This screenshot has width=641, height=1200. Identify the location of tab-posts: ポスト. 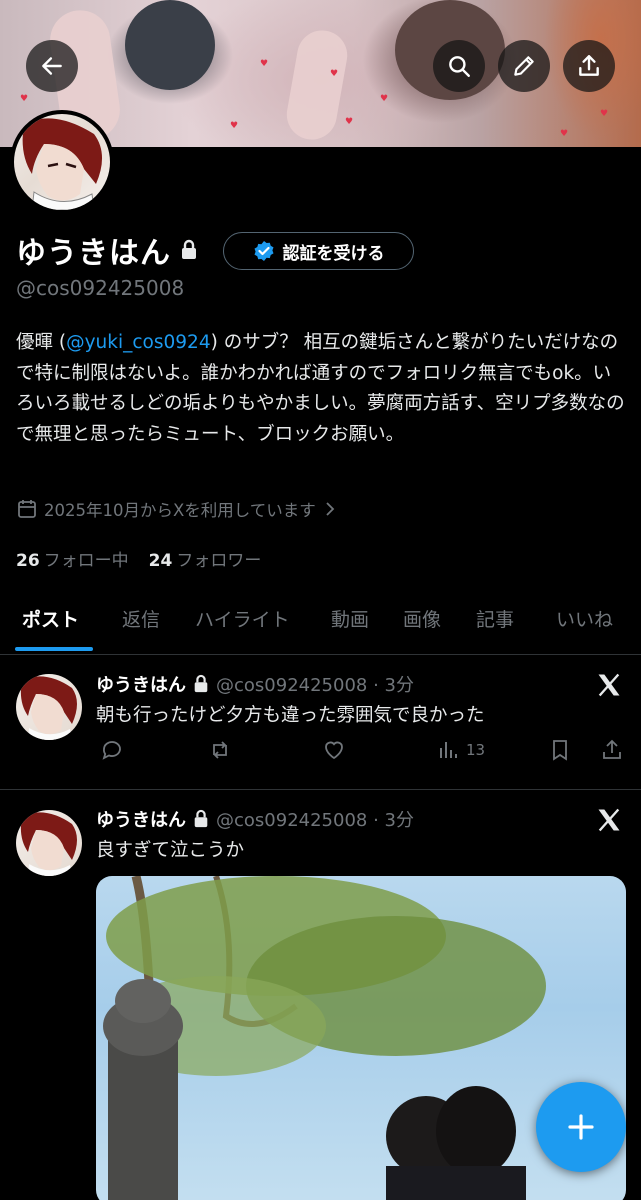
(50, 618).